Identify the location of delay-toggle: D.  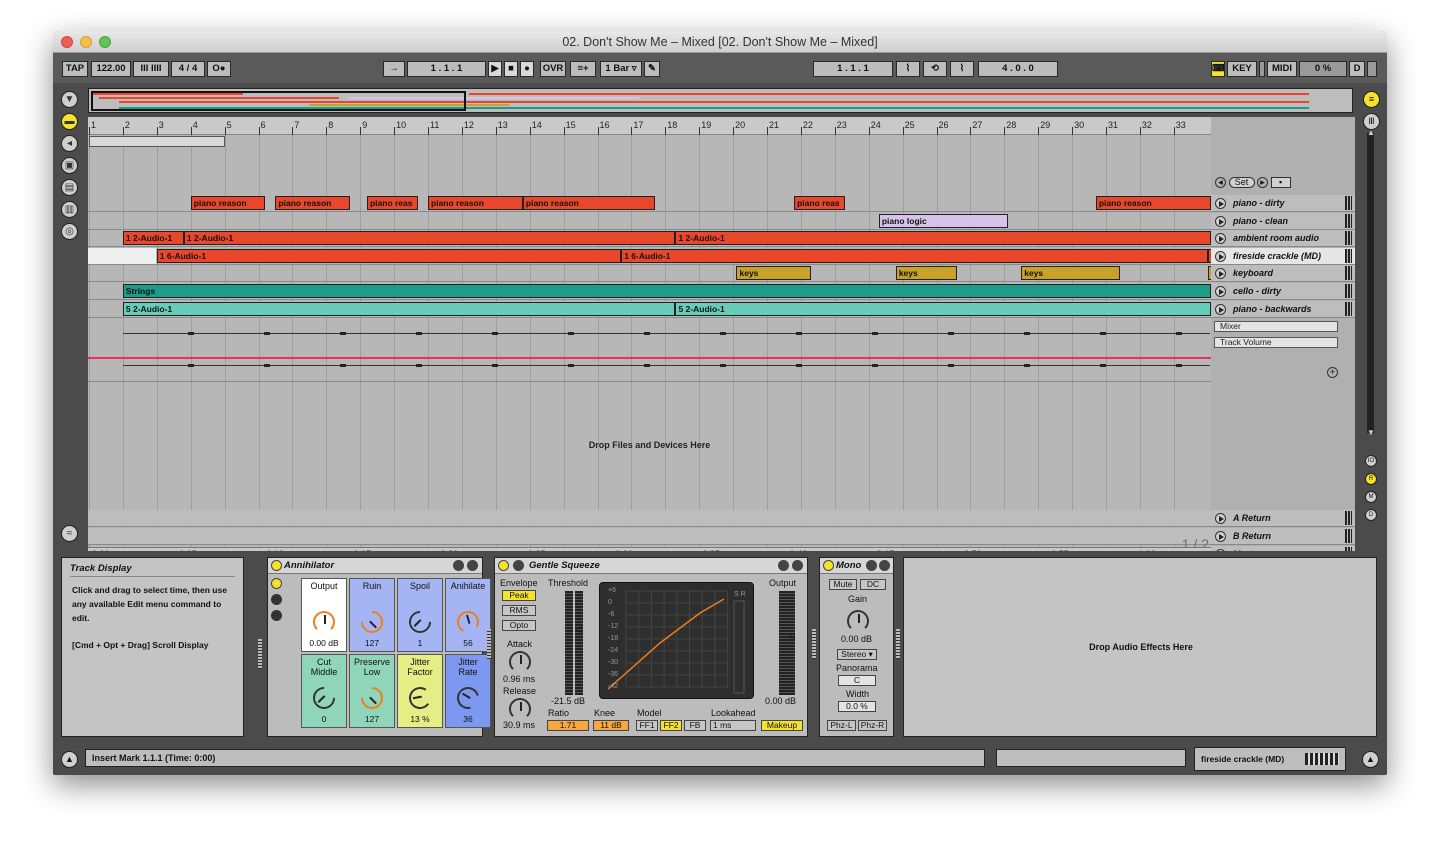
(1371, 515).